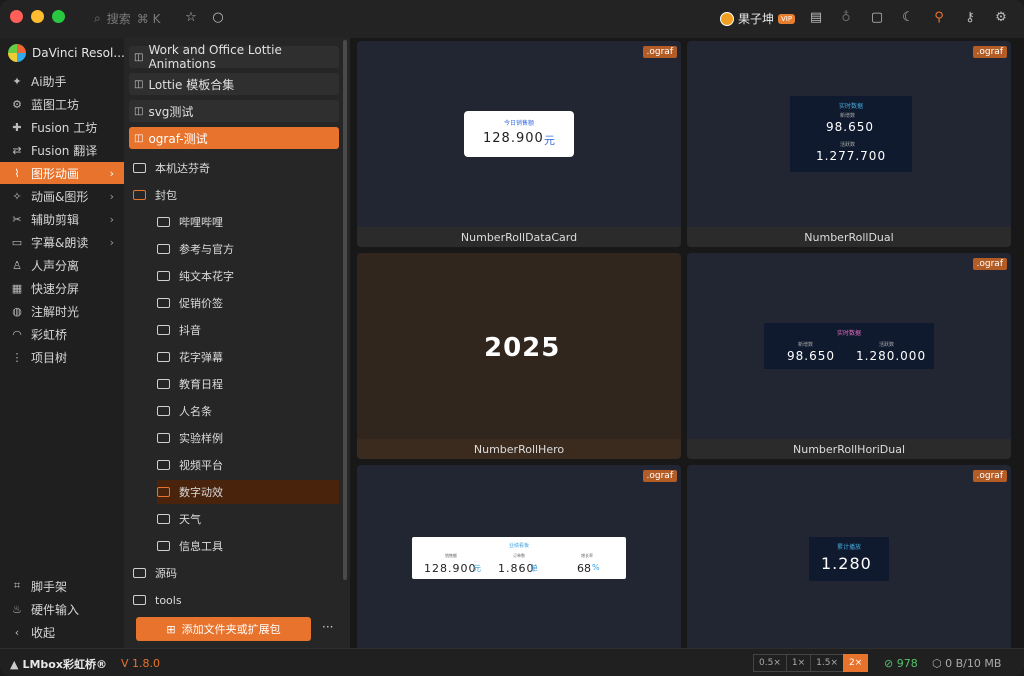 The height and width of the screenshot is (676, 1024). What do you see at coordinates (519, 356) in the screenshot?
I see `template-card: 2025 NumberRollHero` at bounding box center [519, 356].